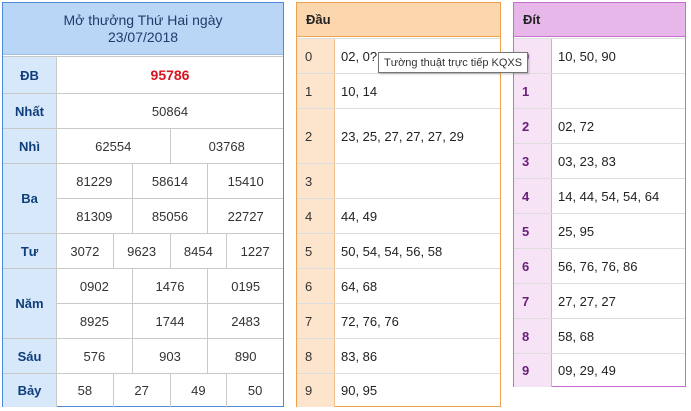 The image size is (691, 411). Describe the element at coordinates (169, 216) in the screenshot. I see `prize-number: 85056` at that location.